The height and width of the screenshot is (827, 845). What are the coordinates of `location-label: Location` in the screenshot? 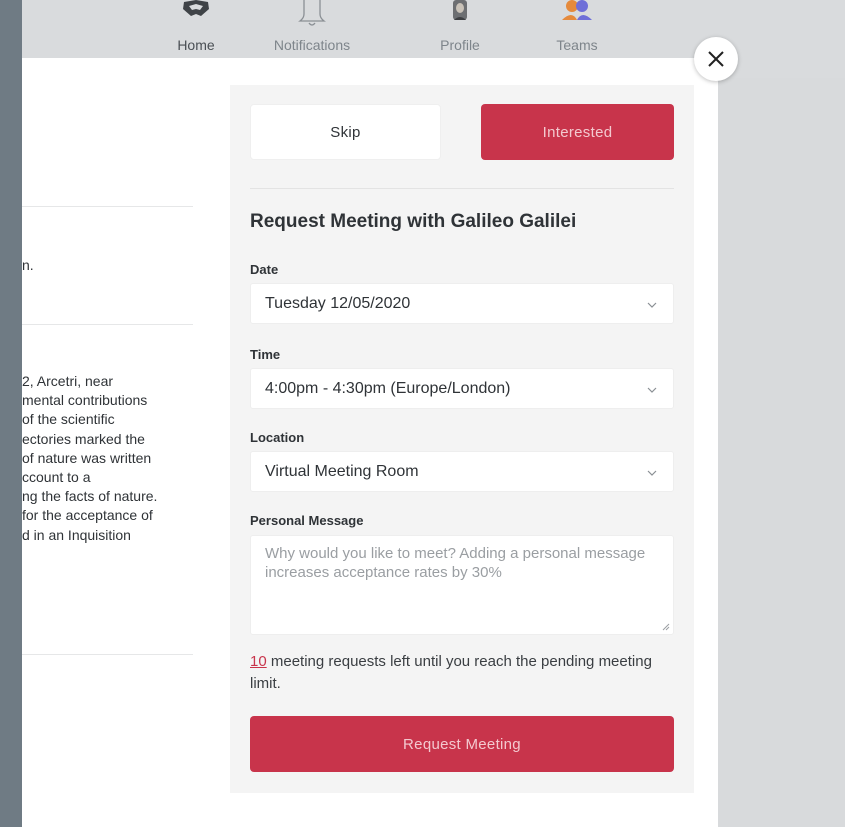 It's located at (277, 437).